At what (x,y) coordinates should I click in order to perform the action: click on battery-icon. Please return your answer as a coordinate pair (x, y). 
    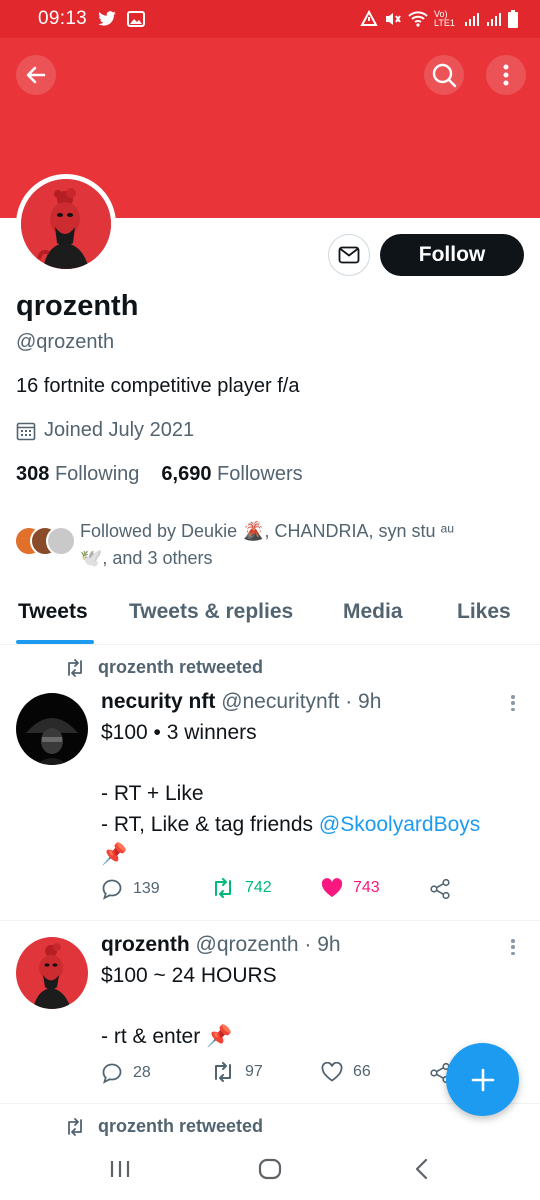
    Looking at the image, I should click on (513, 19).